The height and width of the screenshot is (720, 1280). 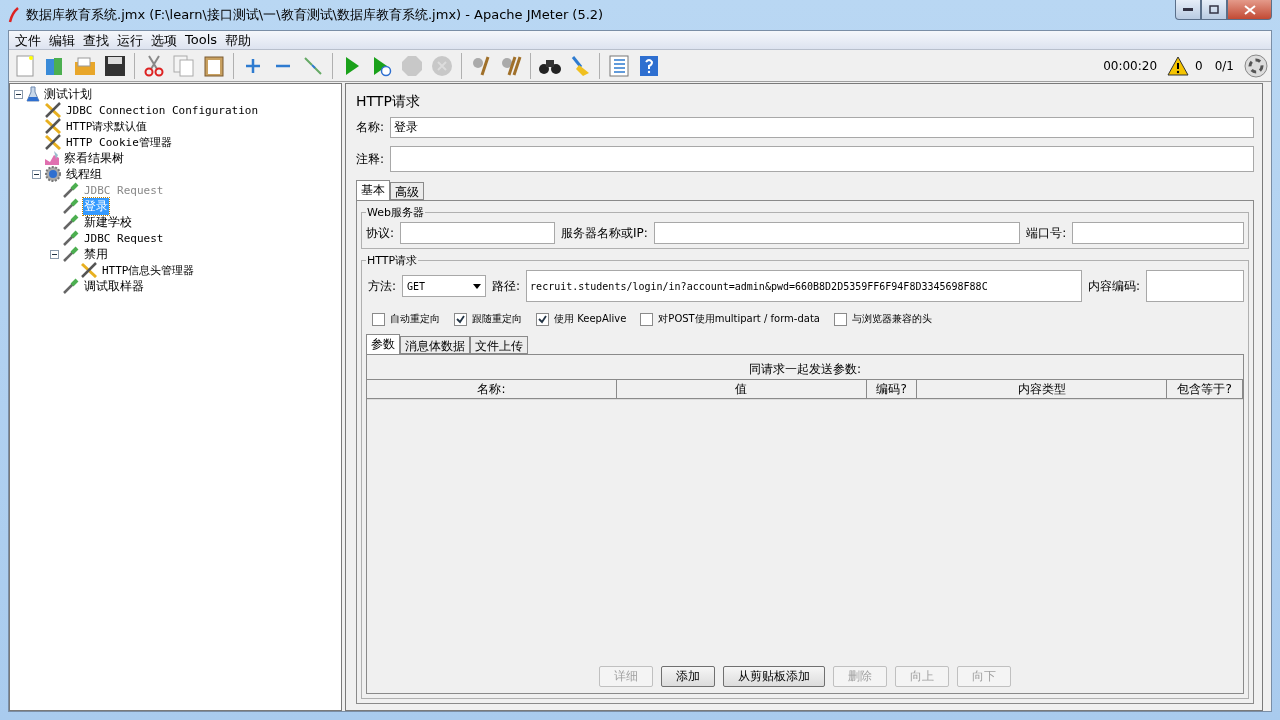 What do you see at coordinates (407, 191) in the screenshot?
I see `tab: 高级` at bounding box center [407, 191].